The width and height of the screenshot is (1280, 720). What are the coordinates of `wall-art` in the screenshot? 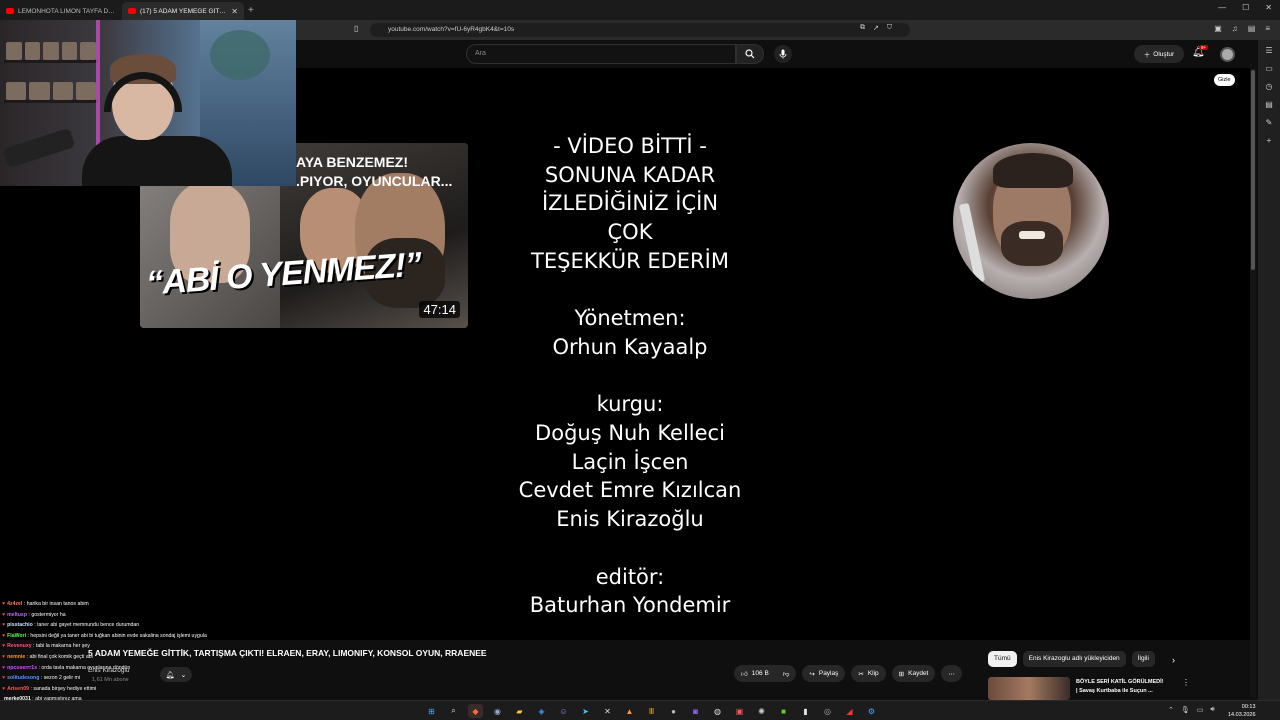 It's located at (240, 55).